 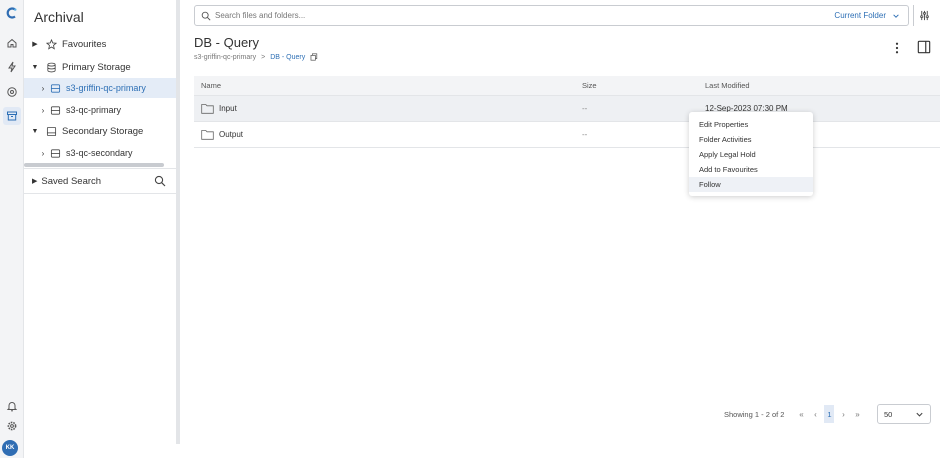 I want to click on page-size-select: 50, so click(x=904, y=414).